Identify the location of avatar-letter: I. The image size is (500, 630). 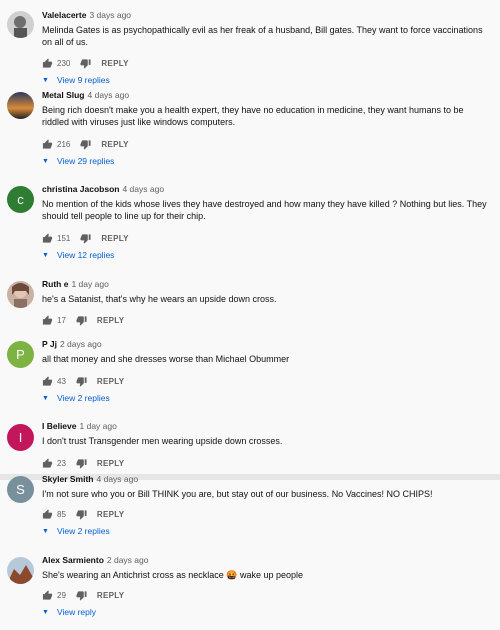
(20, 437).